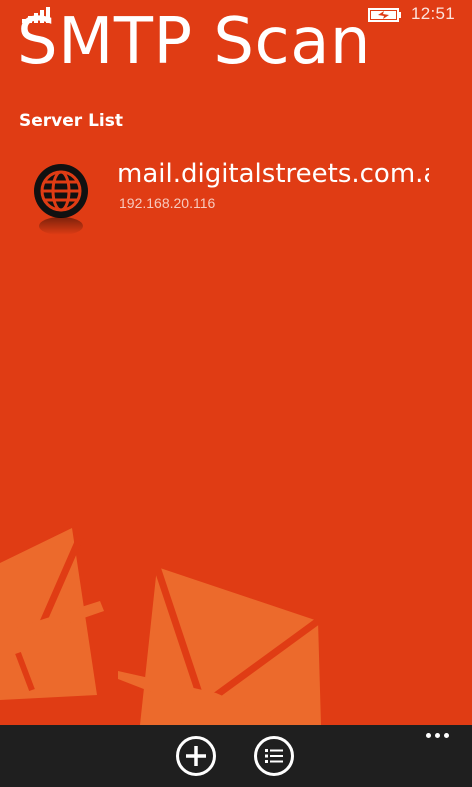  What do you see at coordinates (384, 15) in the screenshot?
I see `battery-charging-icon` at bounding box center [384, 15].